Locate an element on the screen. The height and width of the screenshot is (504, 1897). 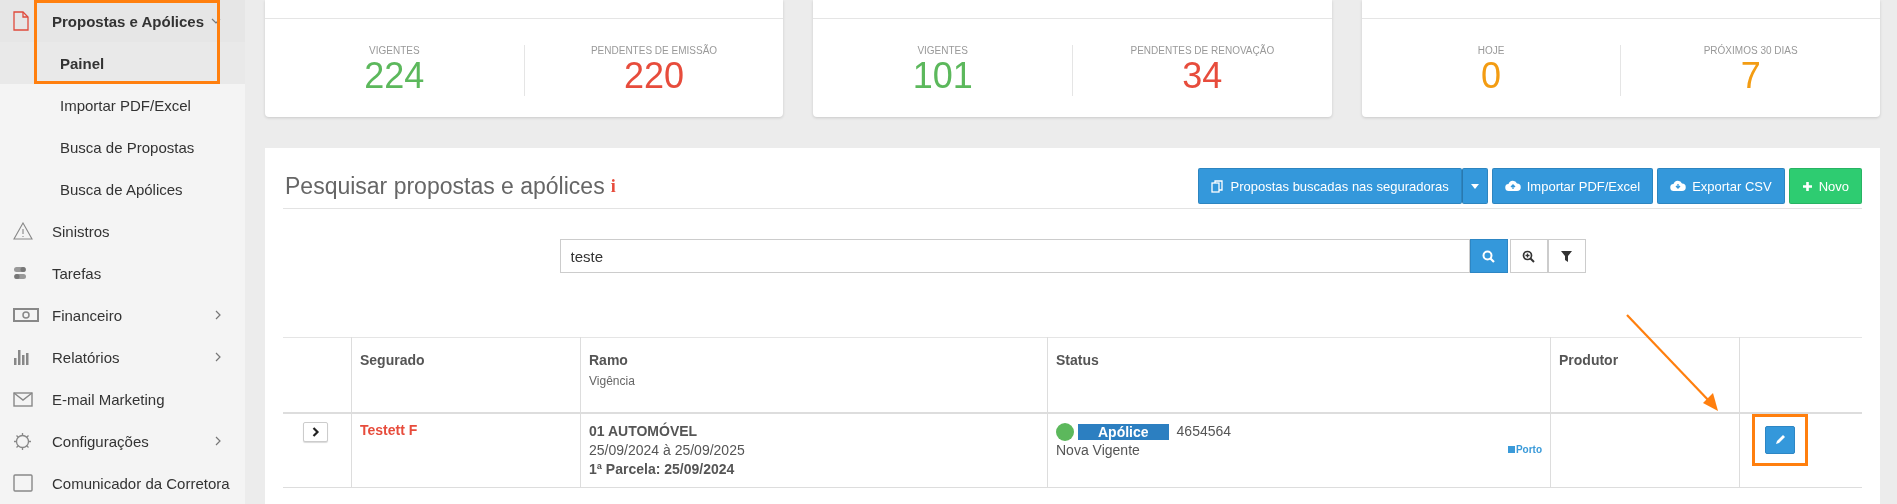
stat-value: 101 is located at coordinates (942, 76).